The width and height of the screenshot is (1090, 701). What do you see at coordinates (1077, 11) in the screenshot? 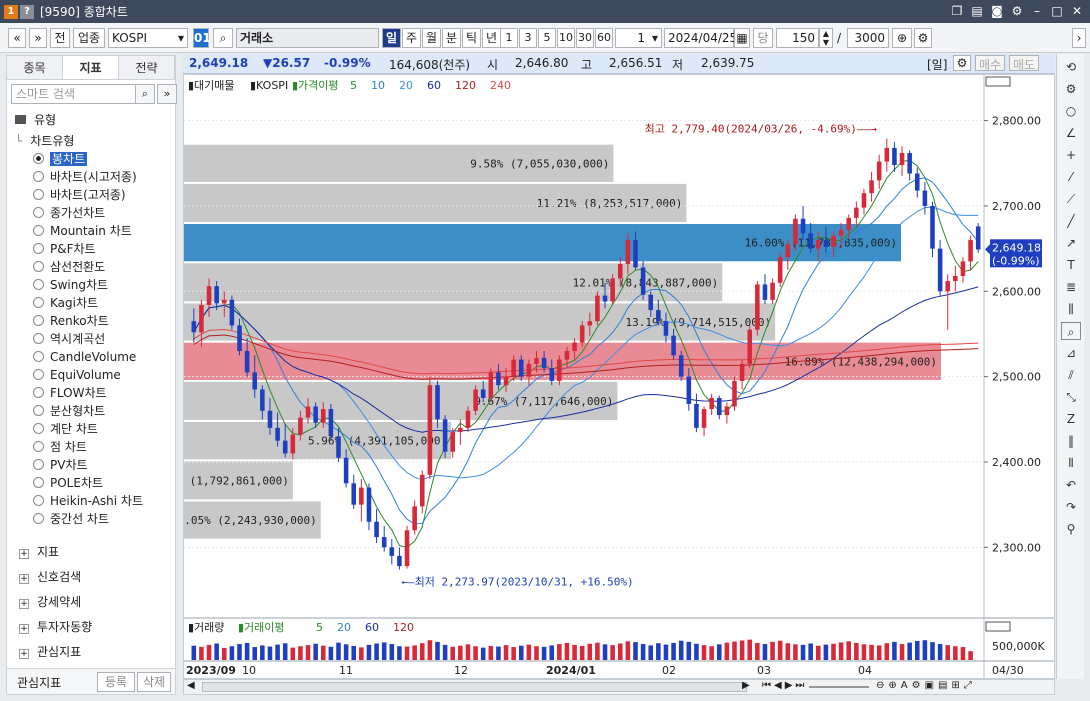
I see `close-icon: ✕` at bounding box center [1077, 11].